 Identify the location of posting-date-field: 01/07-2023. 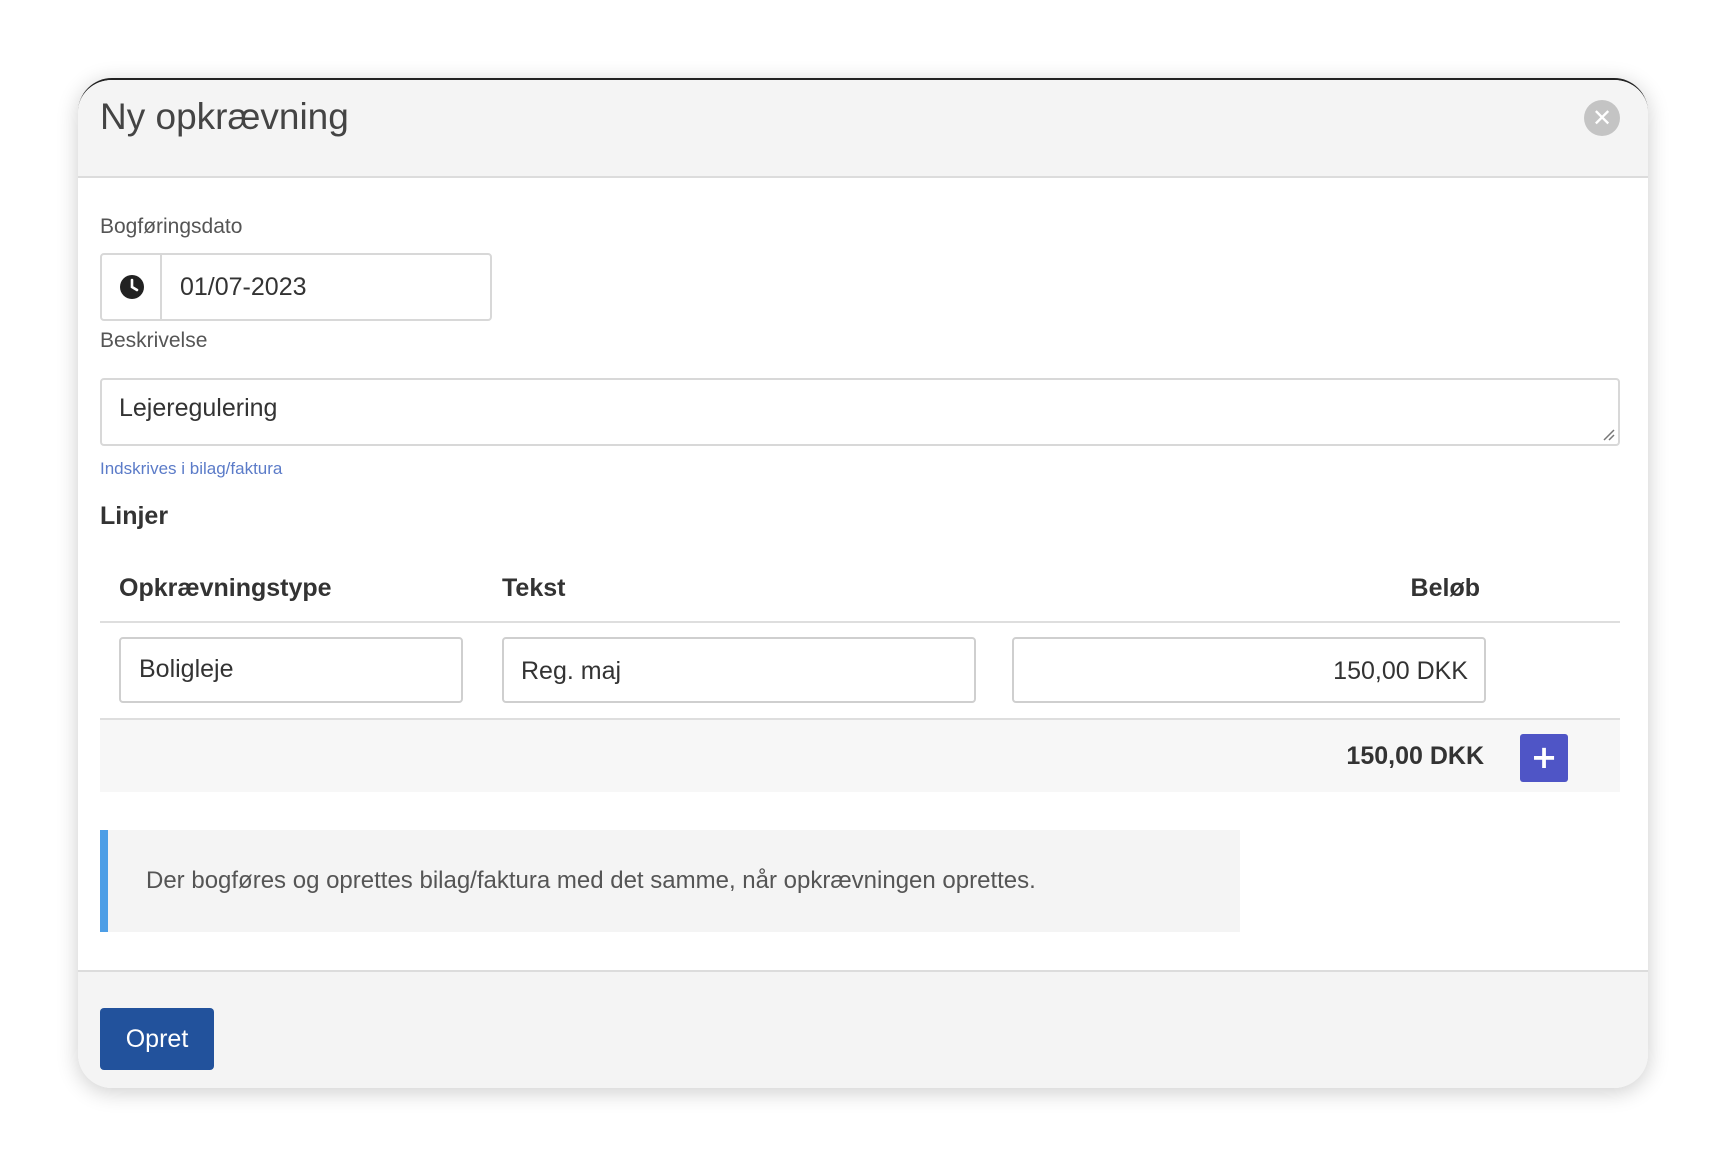
(296, 287).